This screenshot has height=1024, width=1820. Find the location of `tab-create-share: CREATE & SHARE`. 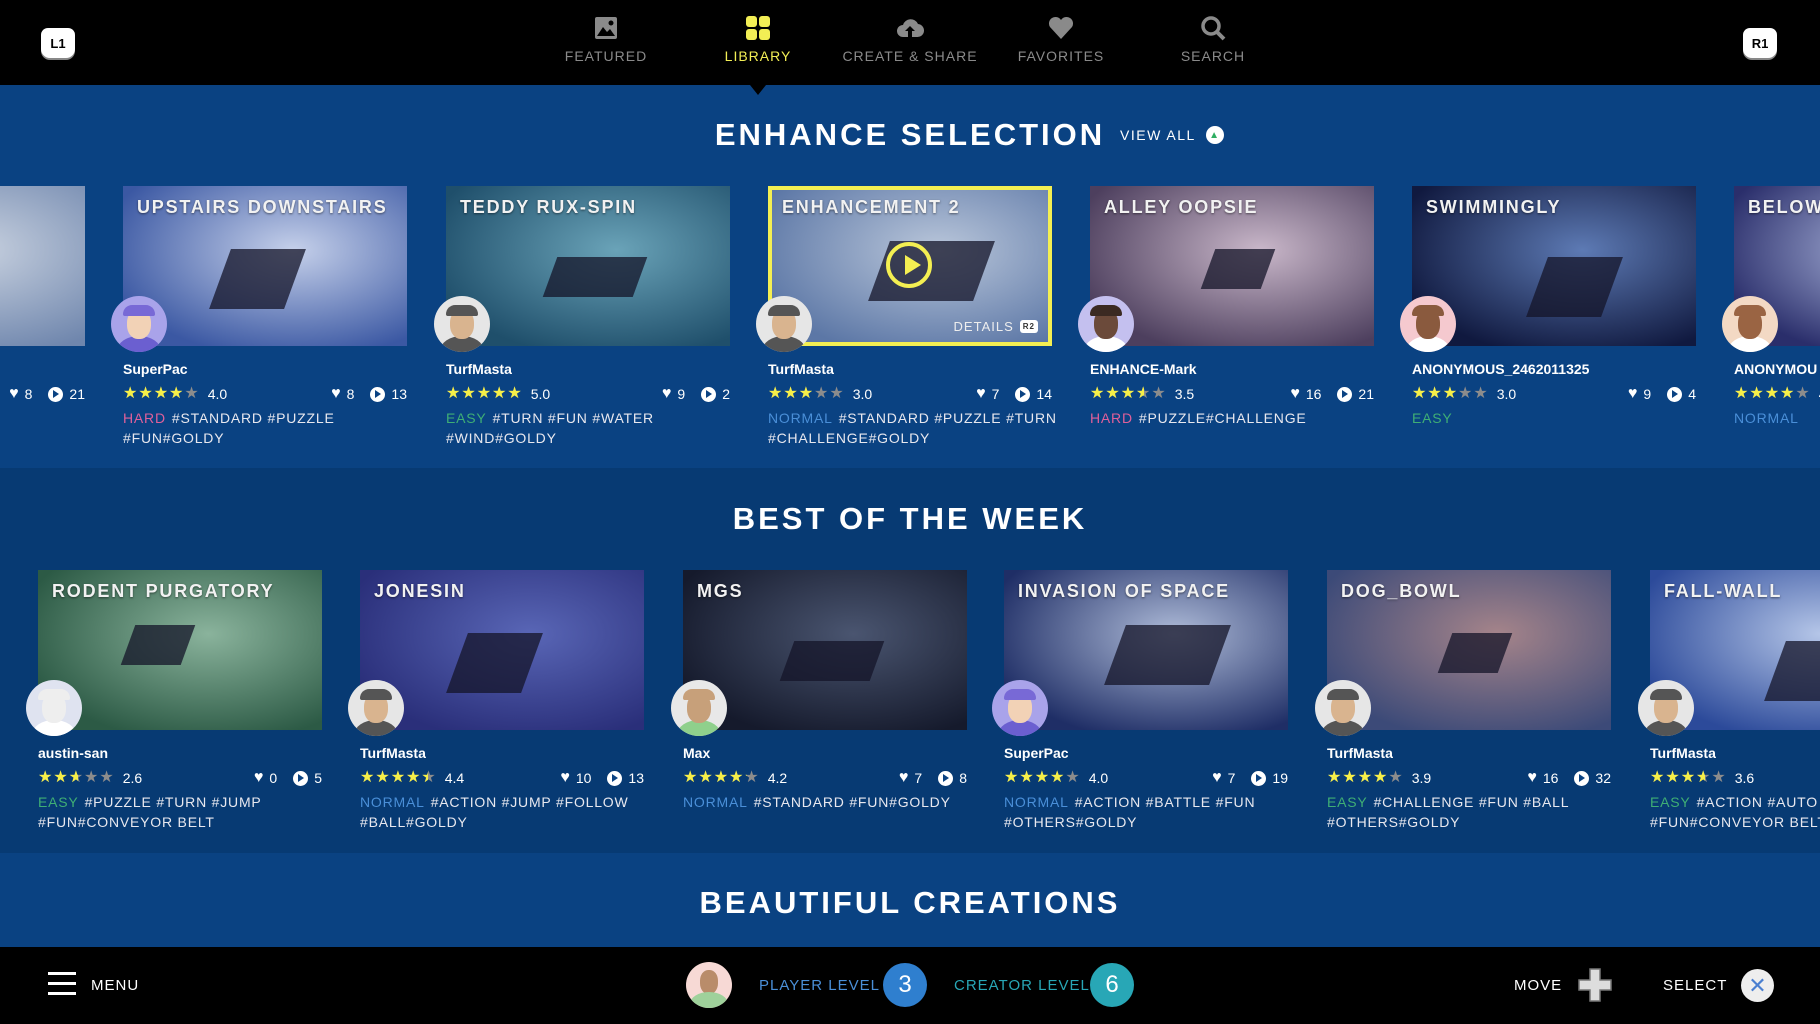

tab-create-share: CREATE & SHARE is located at coordinates (910, 39).